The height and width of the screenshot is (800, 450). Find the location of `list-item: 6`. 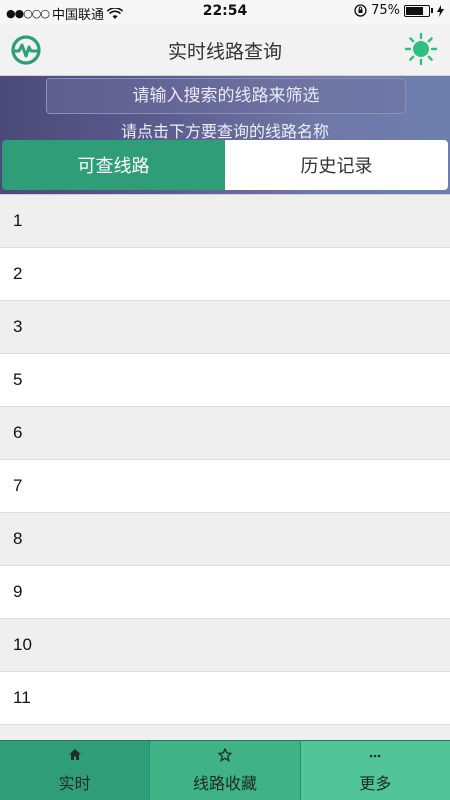

list-item: 6 is located at coordinates (225, 433).